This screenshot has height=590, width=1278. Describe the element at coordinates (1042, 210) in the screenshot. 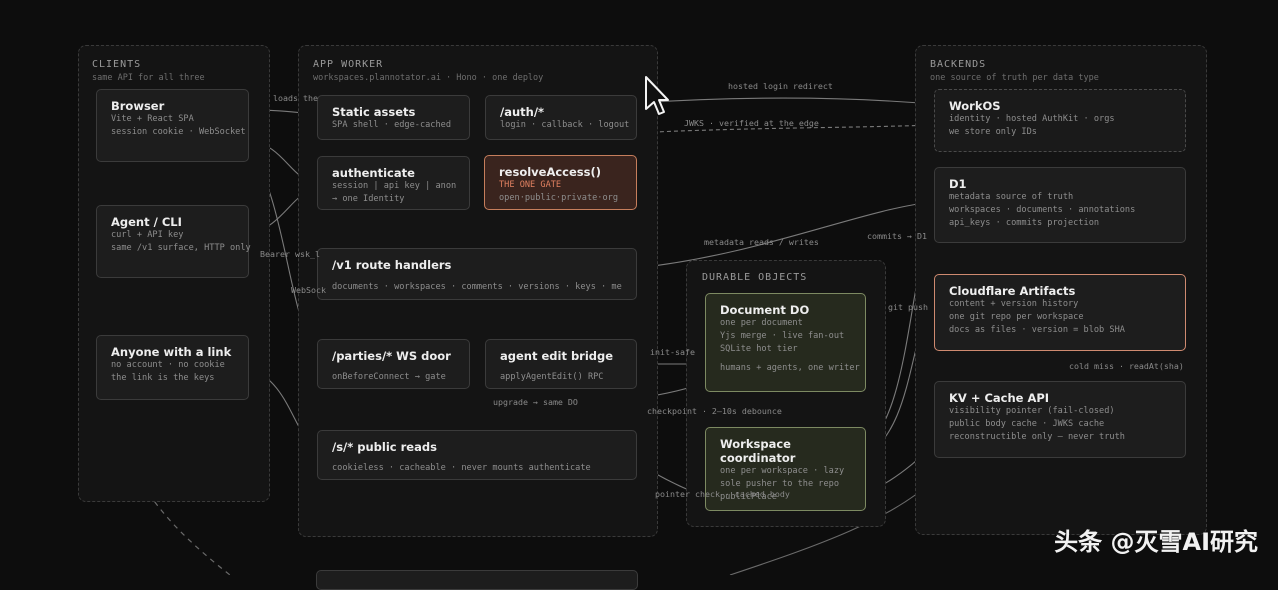

I see `d1-line-2: workspaces · documents · annotations` at that location.